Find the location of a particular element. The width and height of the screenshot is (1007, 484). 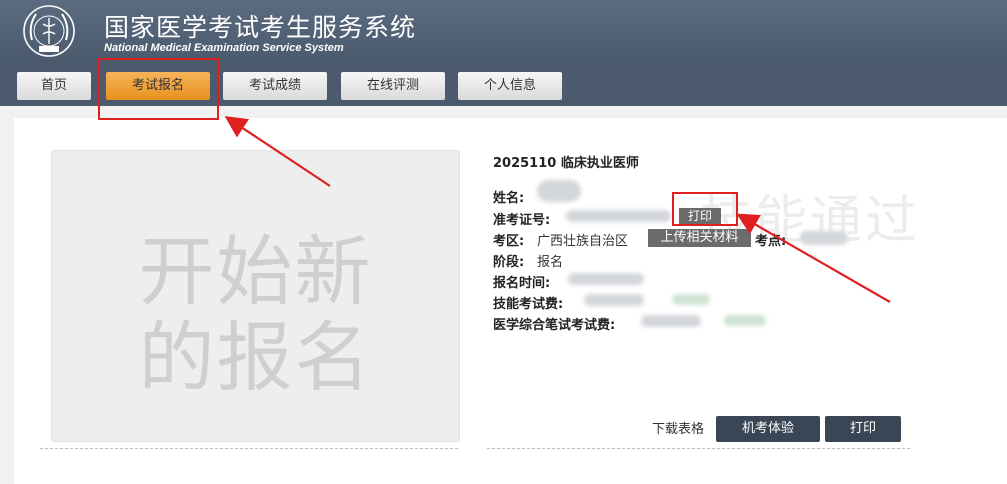

exam-title: 2025110 临床执业医师 is located at coordinates (566, 163).